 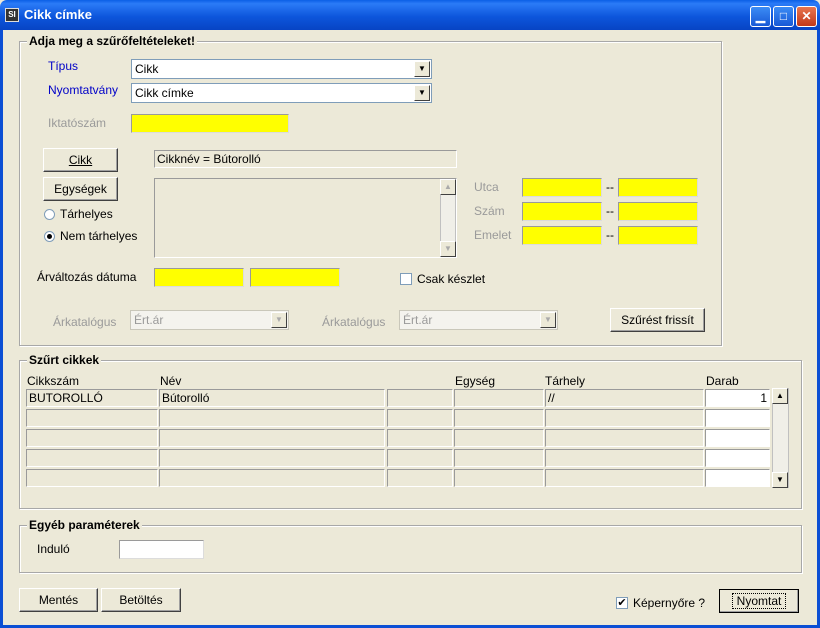 What do you see at coordinates (565, 381) in the screenshot?
I see `column-header-tarhely: Tárhely` at bounding box center [565, 381].